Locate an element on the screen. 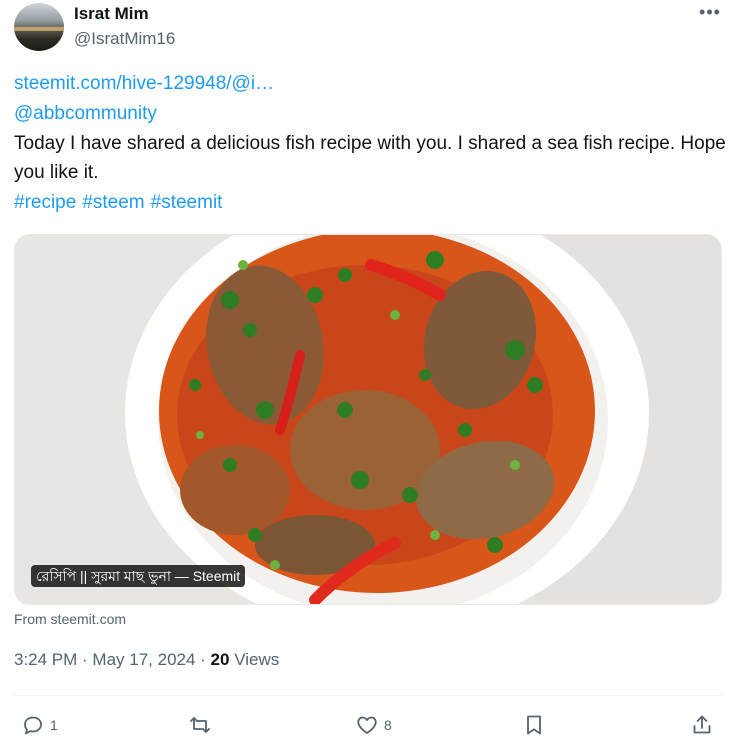 This screenshot has height=755, width=739. bookmark-icon is located at coordinates (534, 725).